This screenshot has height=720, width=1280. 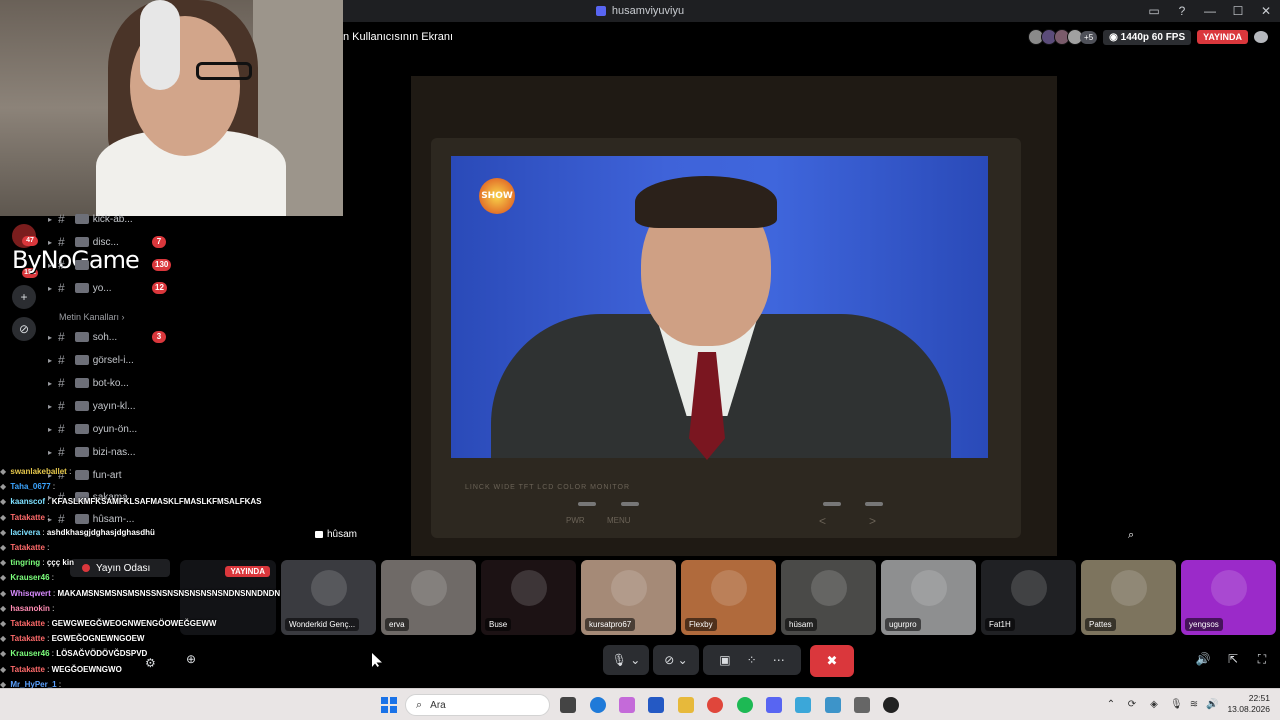 I want to click on windows-start-icon, so click(x=389, y=705).